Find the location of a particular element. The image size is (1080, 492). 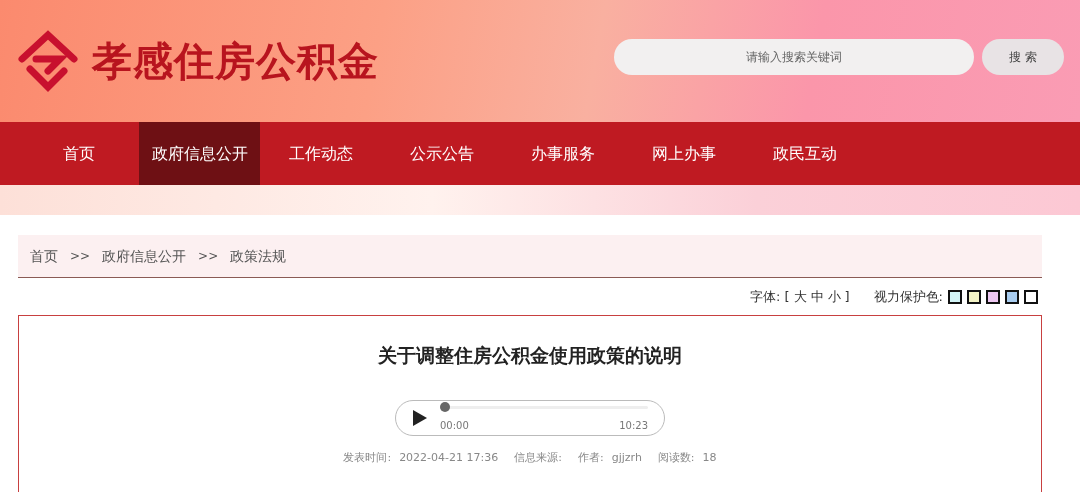

nav-tab: 政民互动 is located at coordinates (804, 153).